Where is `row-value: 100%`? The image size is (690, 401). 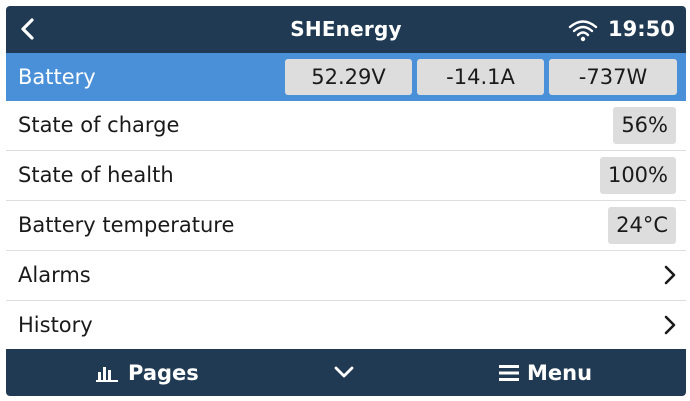 row-value: 100% is located at coordinates (637, 175).